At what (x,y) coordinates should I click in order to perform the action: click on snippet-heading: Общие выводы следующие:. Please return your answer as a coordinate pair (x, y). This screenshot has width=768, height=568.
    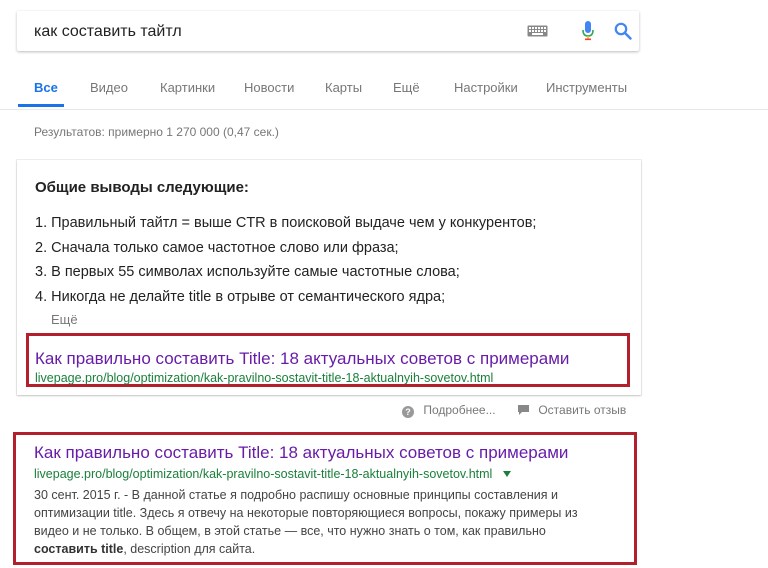
    Looking at the image, I should click on (142, 187).